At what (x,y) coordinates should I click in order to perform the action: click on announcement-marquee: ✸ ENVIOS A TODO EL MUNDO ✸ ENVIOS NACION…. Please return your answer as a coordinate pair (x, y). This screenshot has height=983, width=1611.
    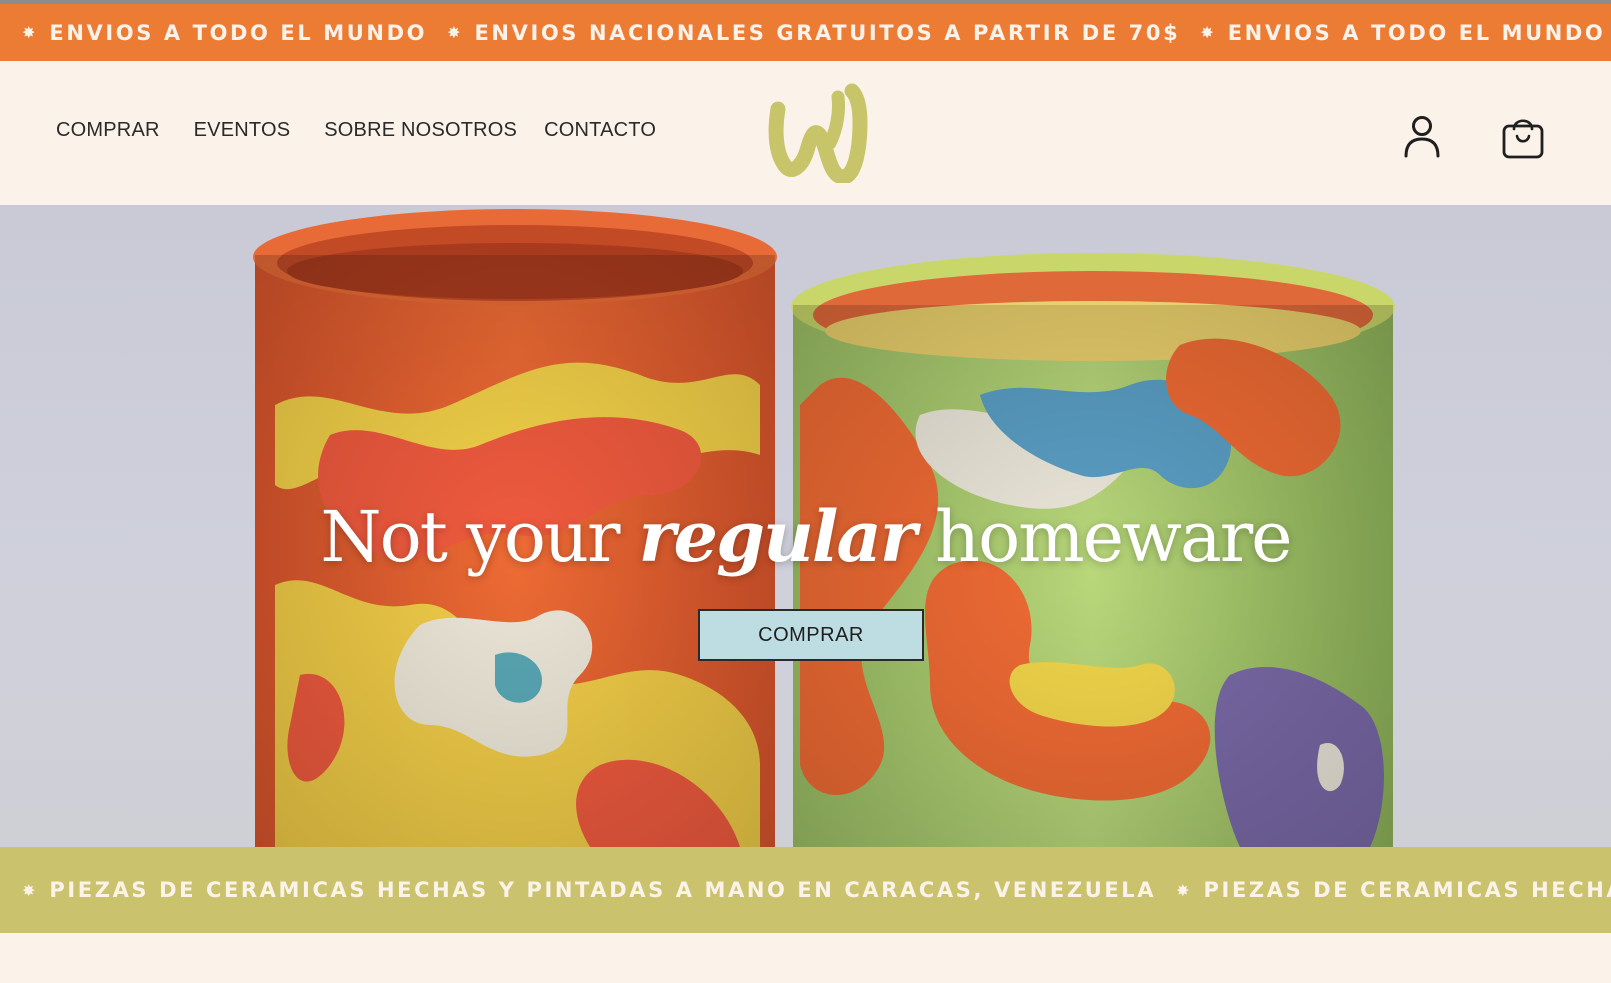
    Looking at the image, I should click on (805, 33).